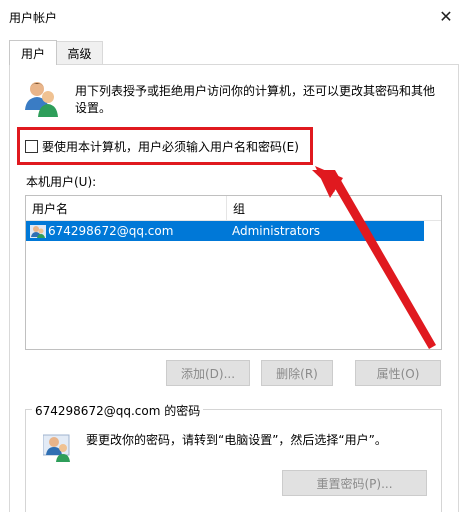 The image size is (466, 512). Describe the element at coordinates (165, 146) in the screenshot. I see `annotation-highlight-box` at that location.